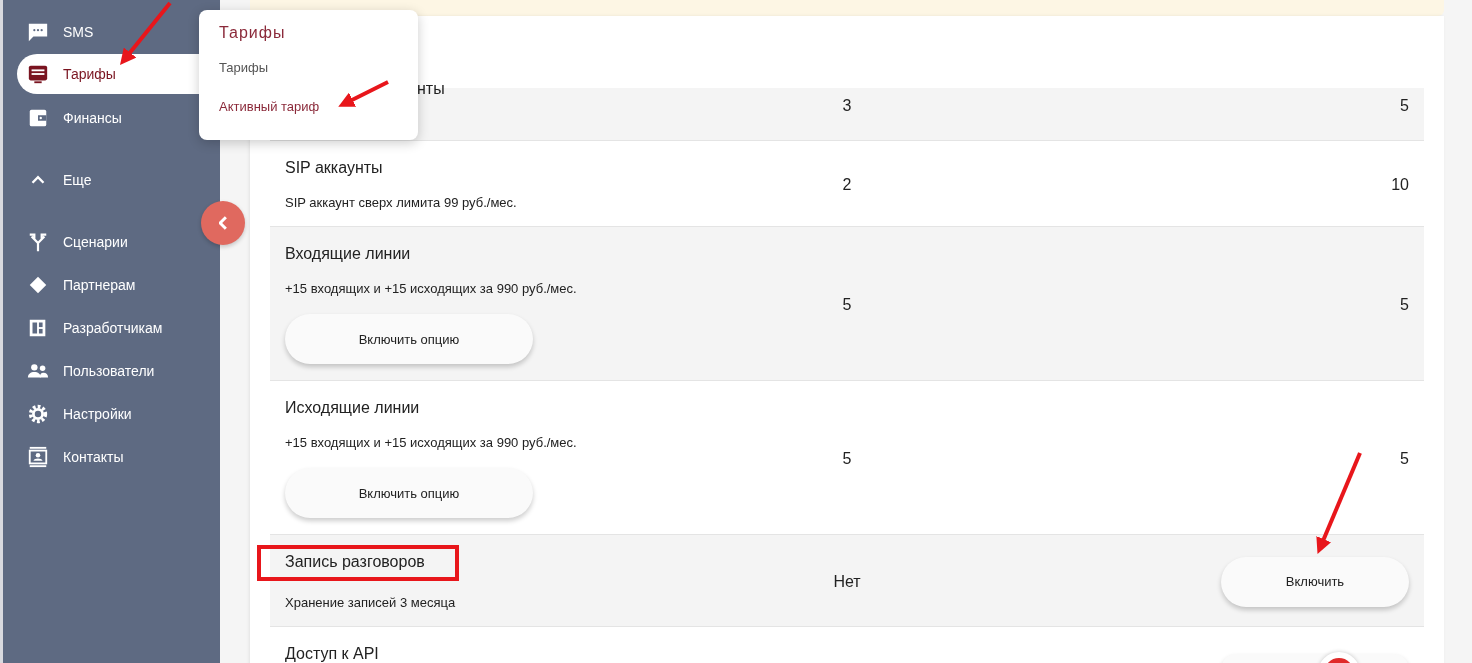  What do you see at coordinates (332, 654) in the screenshot?
I see `row-title: Доступ к API` at bounding box center [332, 654].